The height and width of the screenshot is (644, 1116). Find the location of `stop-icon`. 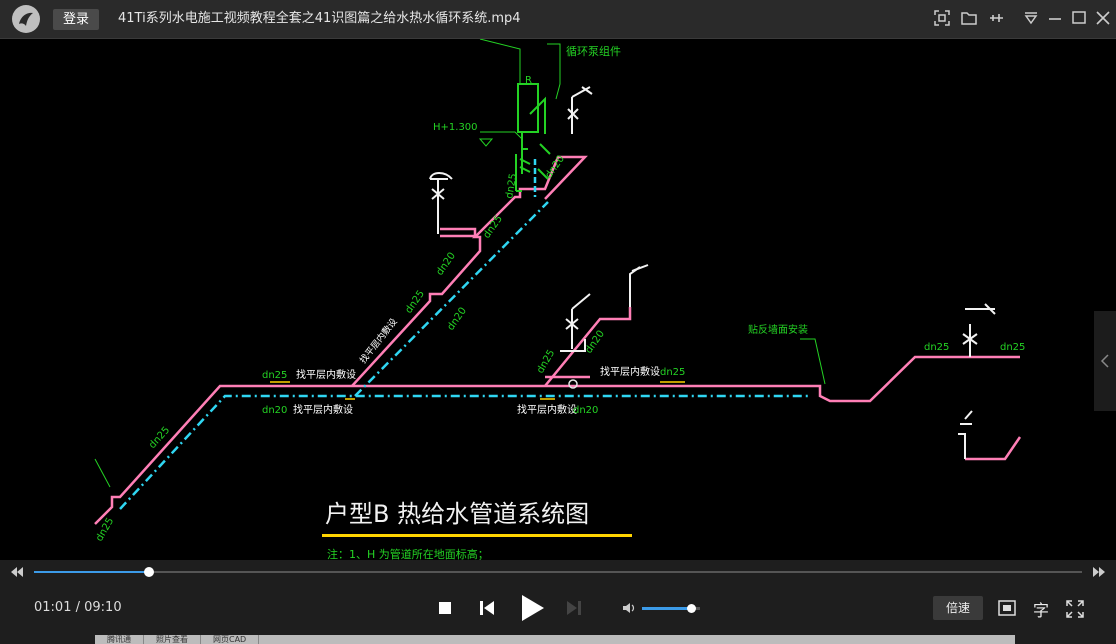

stop-icon is located at coordinates (445, 608).